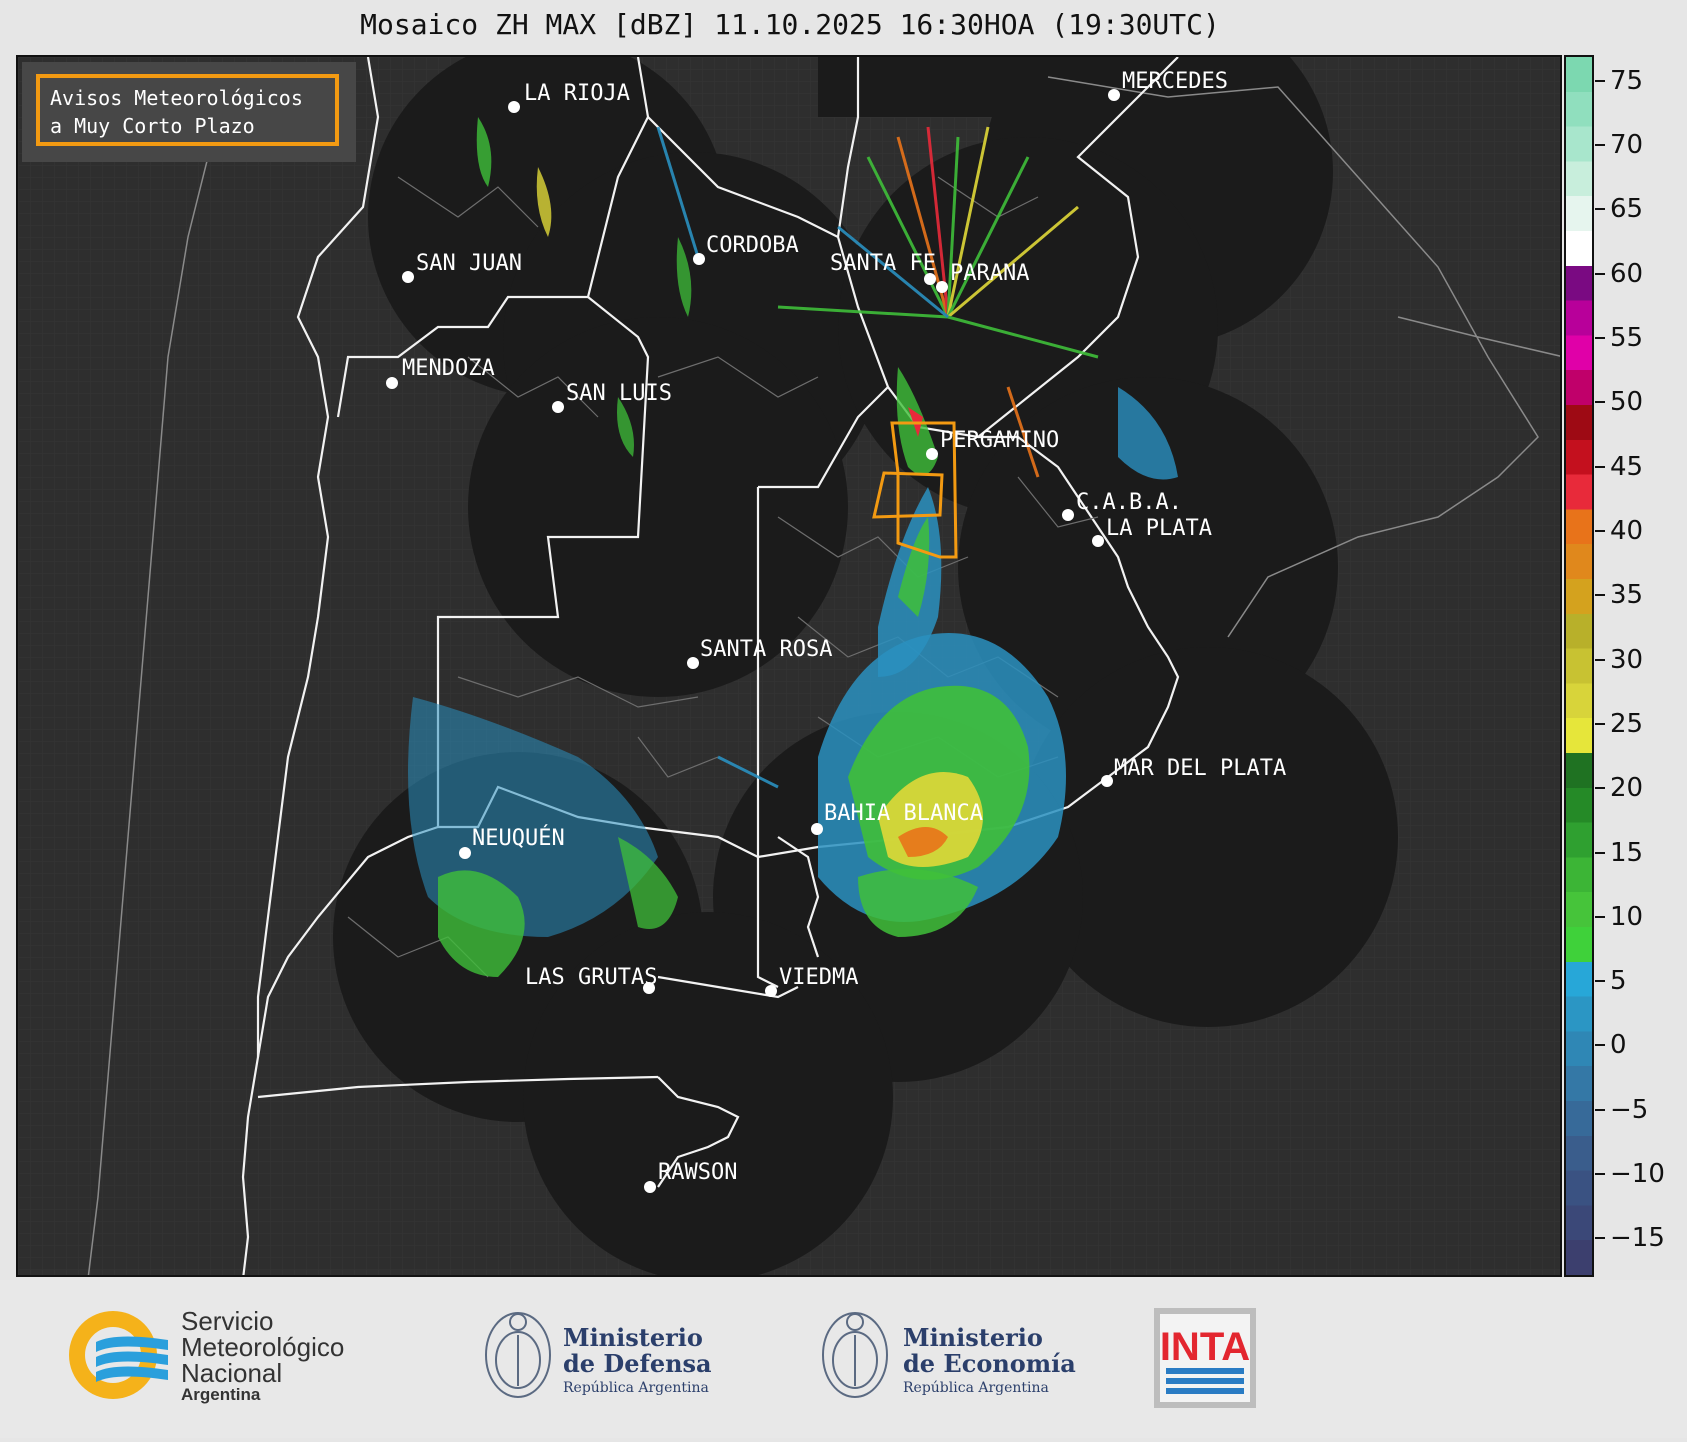  Describe the element at coordinates (231, 1373) in the screenshot. I see `smn-name-line3: Nacional` at that location.